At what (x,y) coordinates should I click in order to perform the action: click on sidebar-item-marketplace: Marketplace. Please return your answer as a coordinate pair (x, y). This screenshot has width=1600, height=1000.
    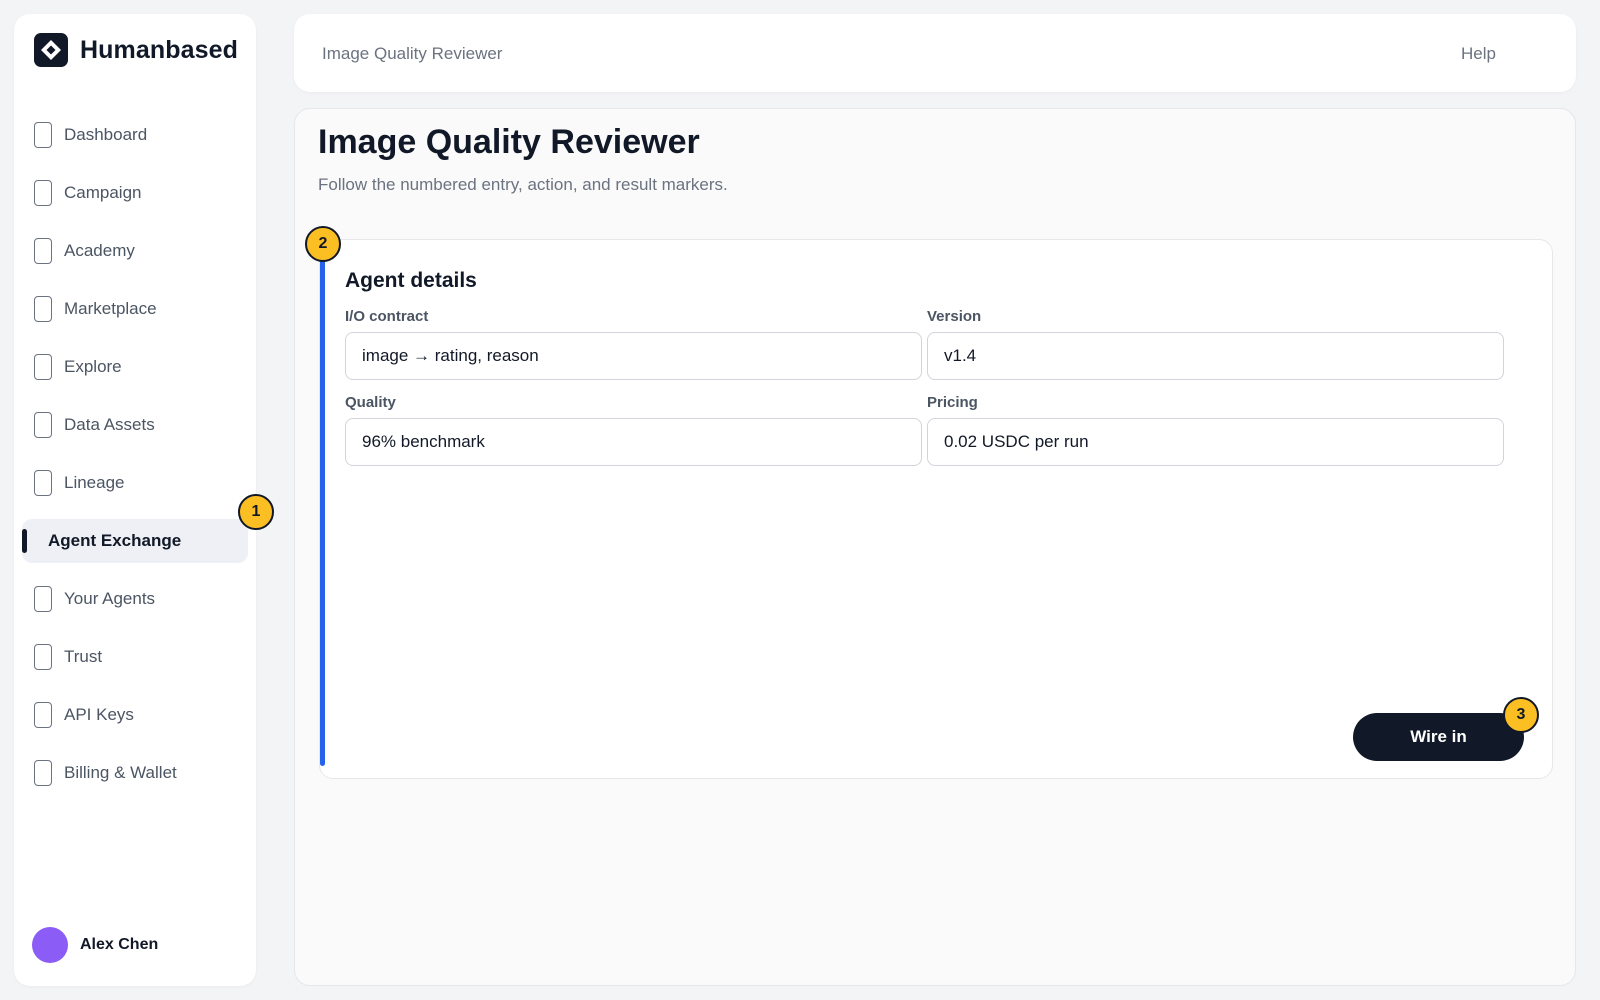
    Looking at the image, I should click on (135, 309).